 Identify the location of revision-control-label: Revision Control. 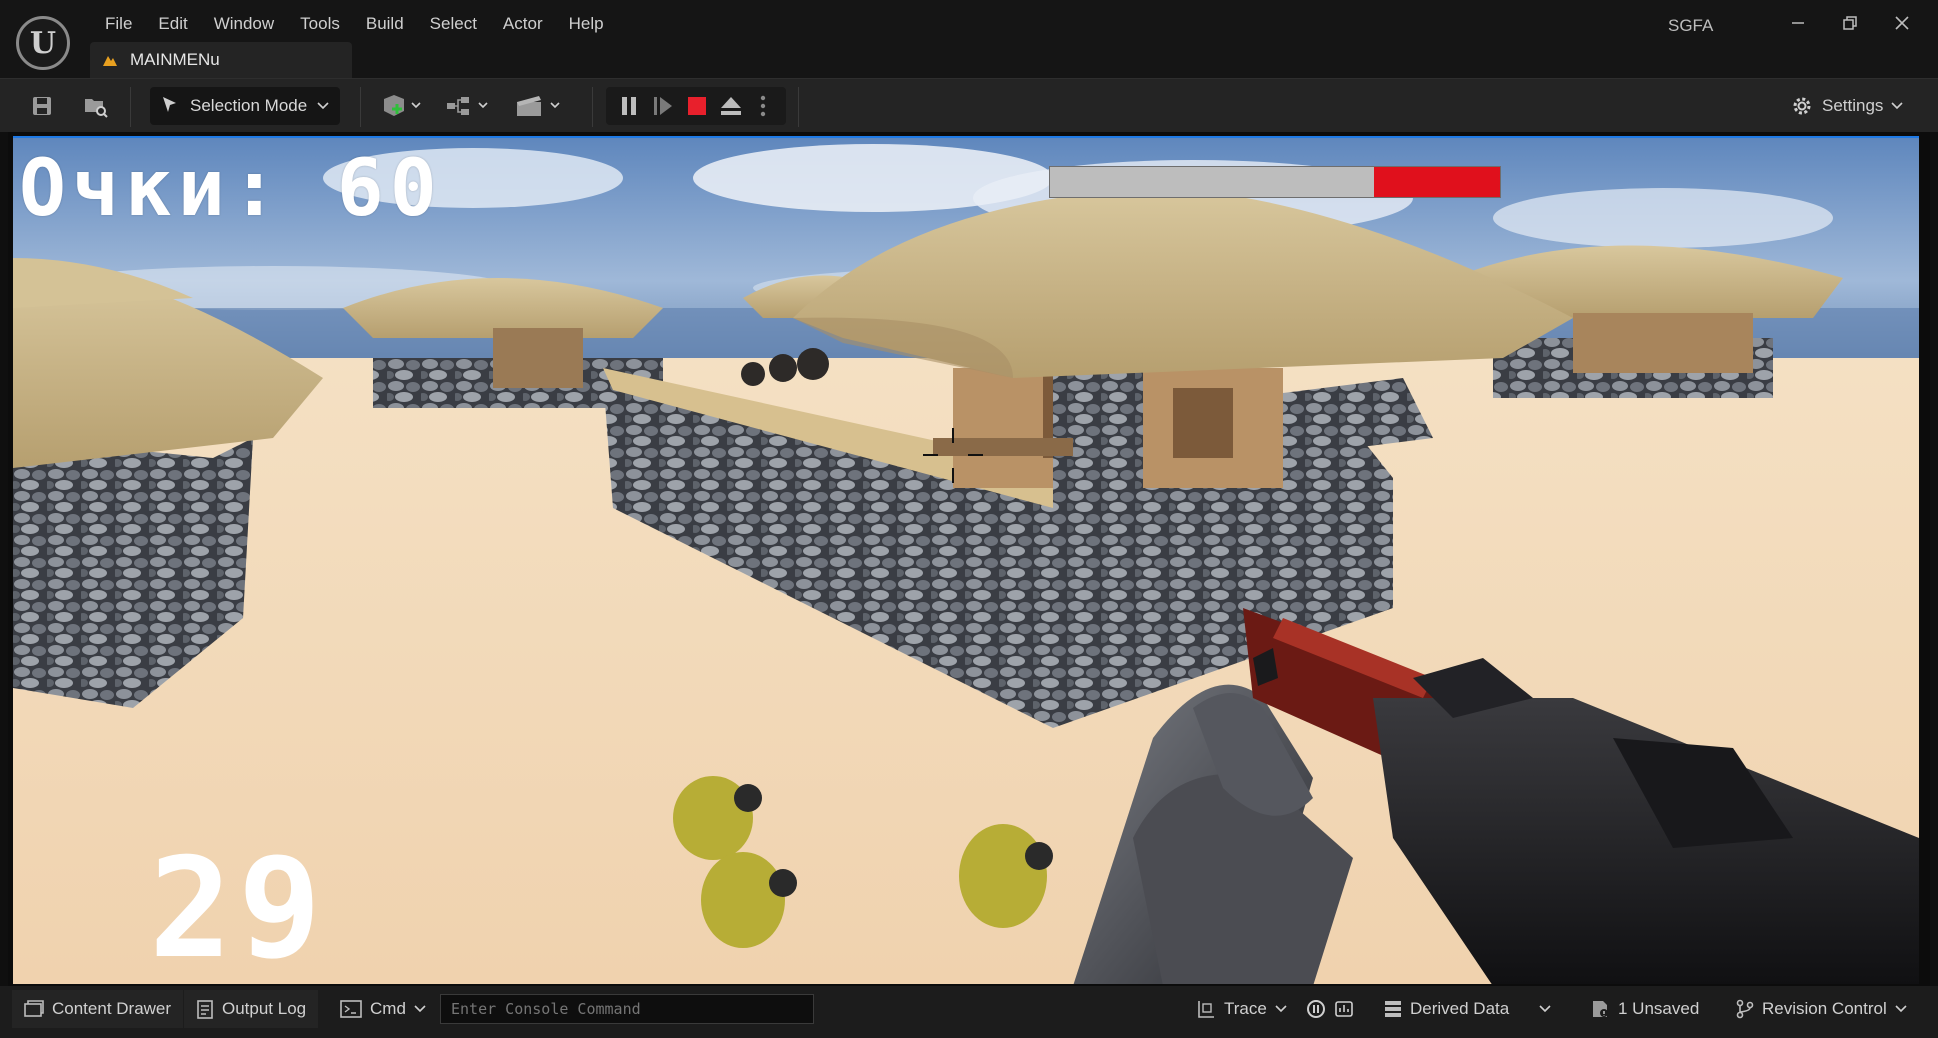
(1824, 1008).